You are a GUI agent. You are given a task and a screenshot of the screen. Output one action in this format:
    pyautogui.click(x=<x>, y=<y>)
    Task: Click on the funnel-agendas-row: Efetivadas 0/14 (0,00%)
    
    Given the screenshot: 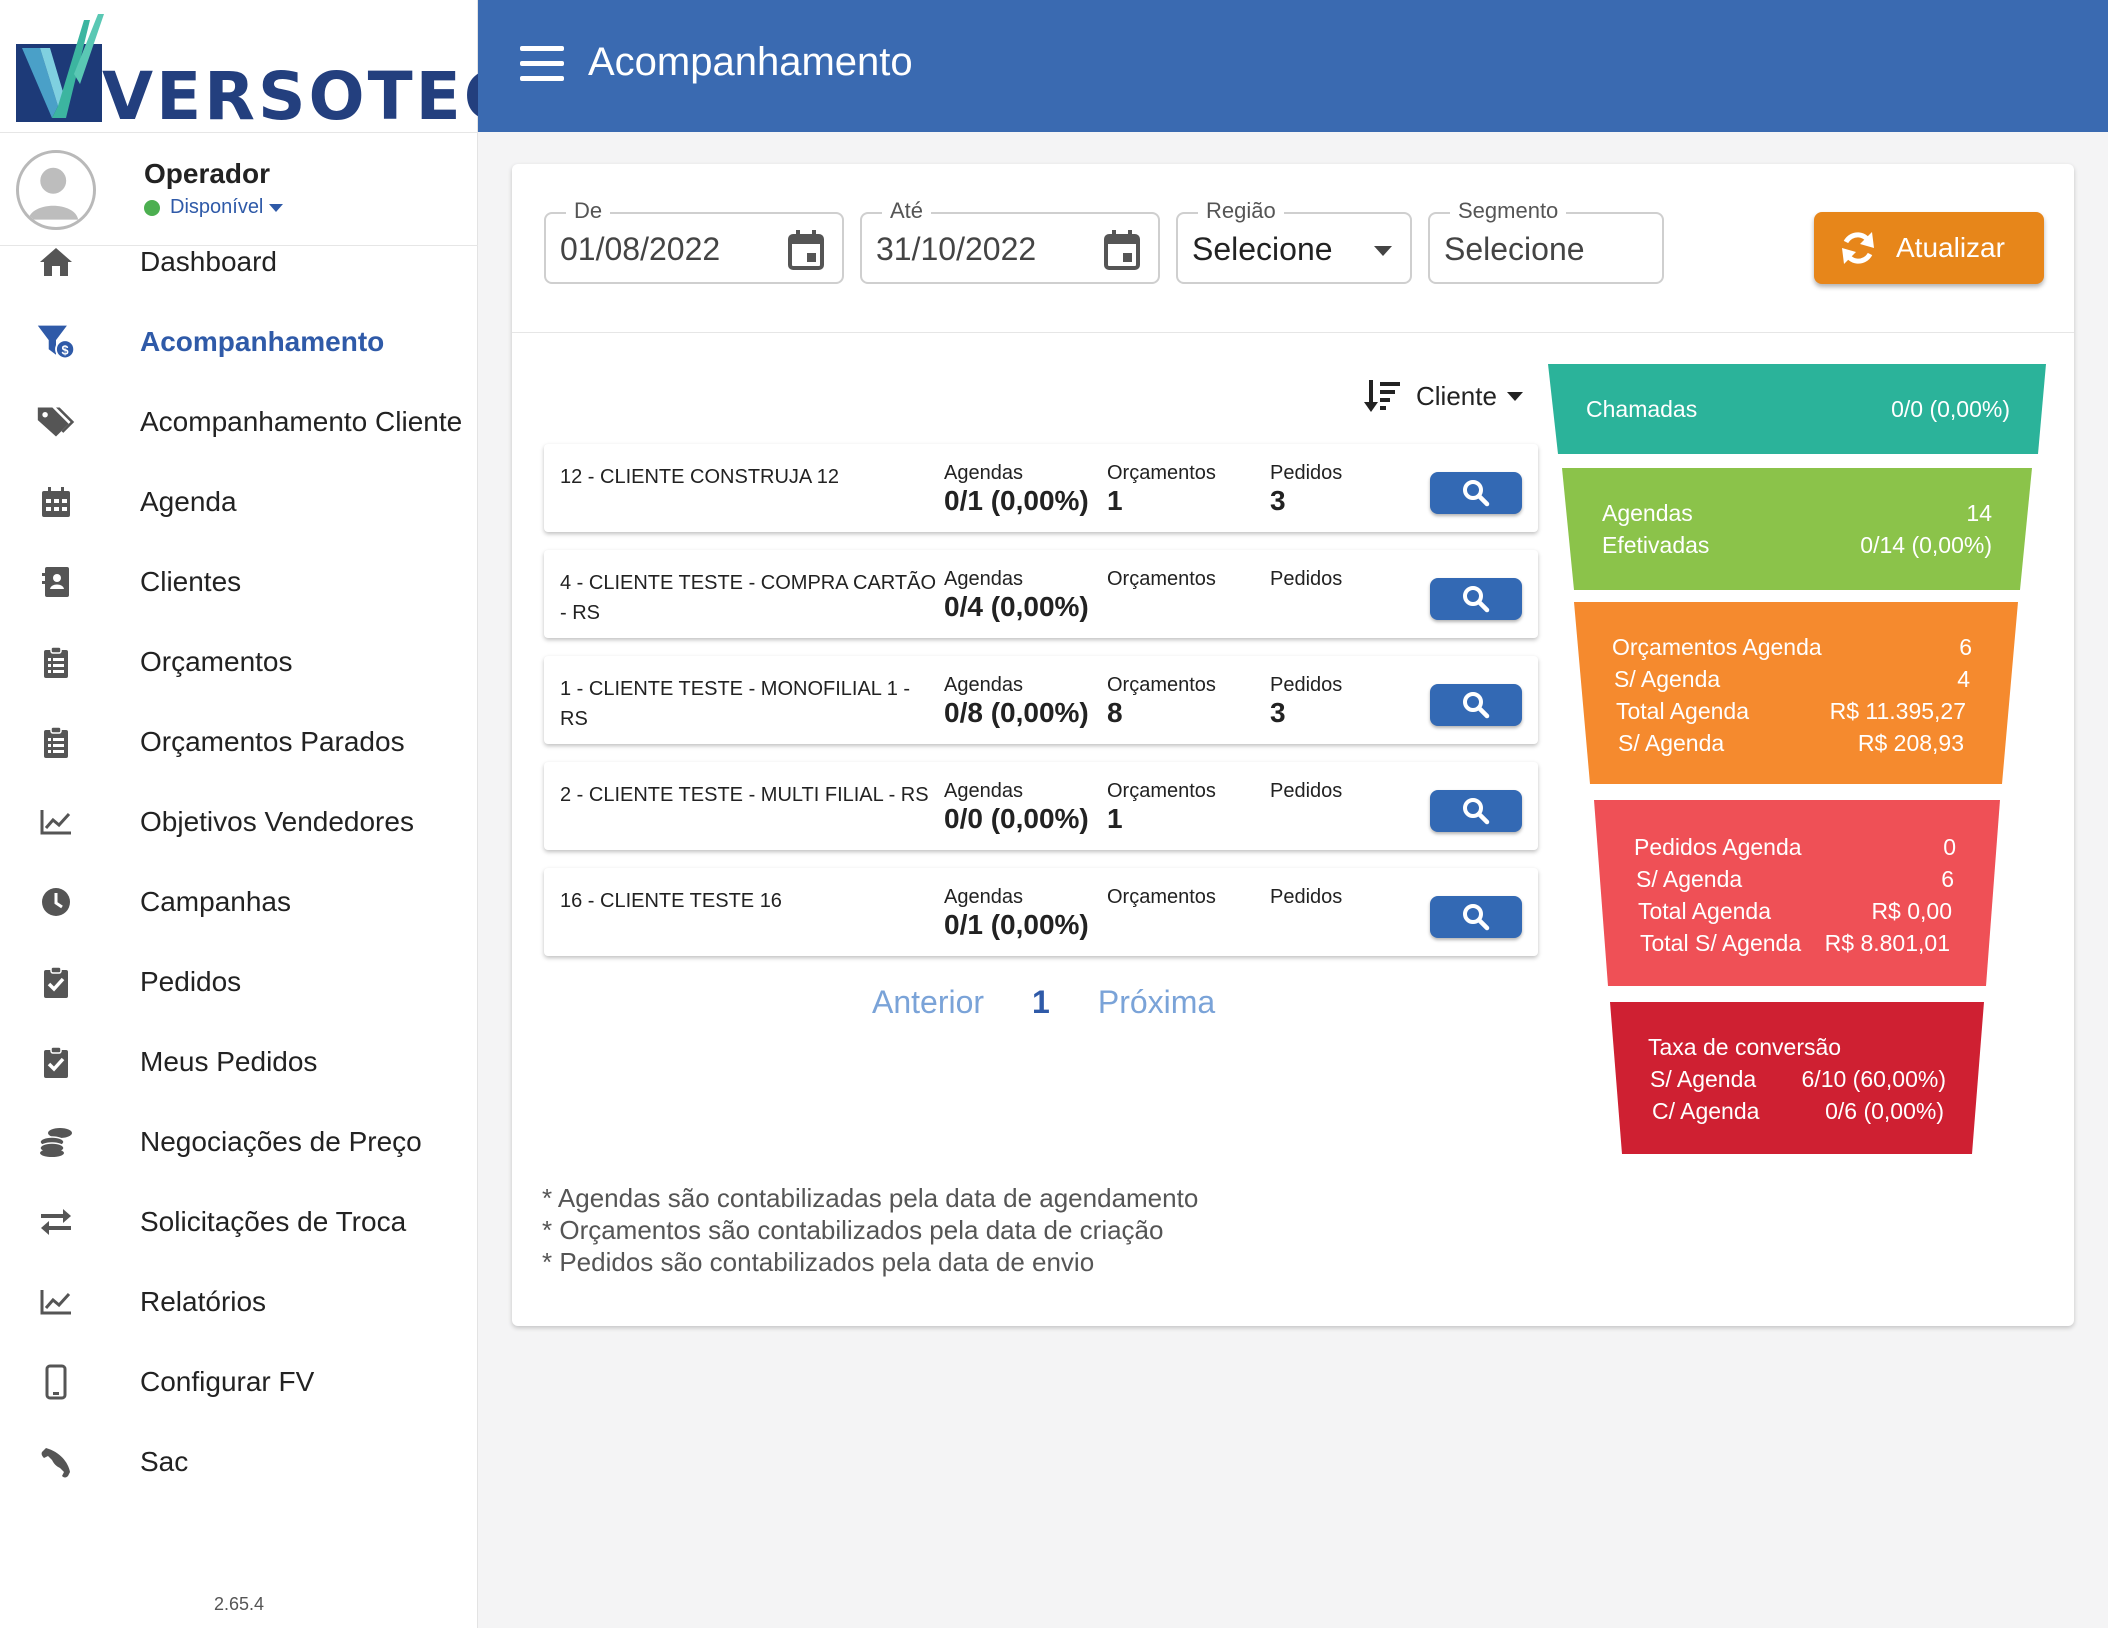 What is the action you would take?
    pyautogui.click(x=1797, y=545)
    